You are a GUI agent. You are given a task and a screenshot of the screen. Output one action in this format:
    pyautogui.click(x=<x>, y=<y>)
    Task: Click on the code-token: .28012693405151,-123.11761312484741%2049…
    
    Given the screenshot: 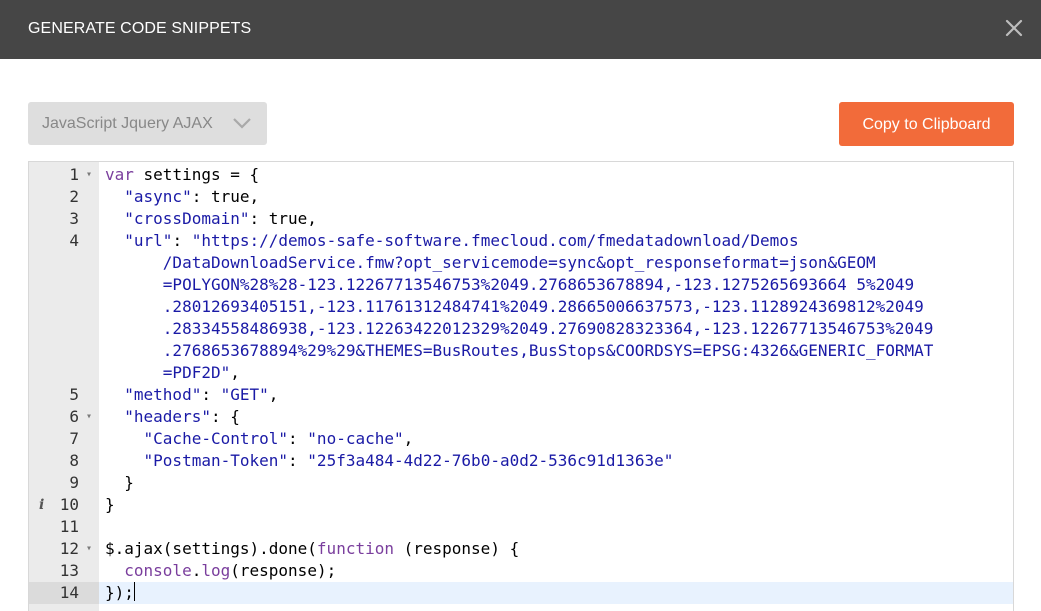 What is the action you would take?
    pyautogui.click(x=514, y=306)
    